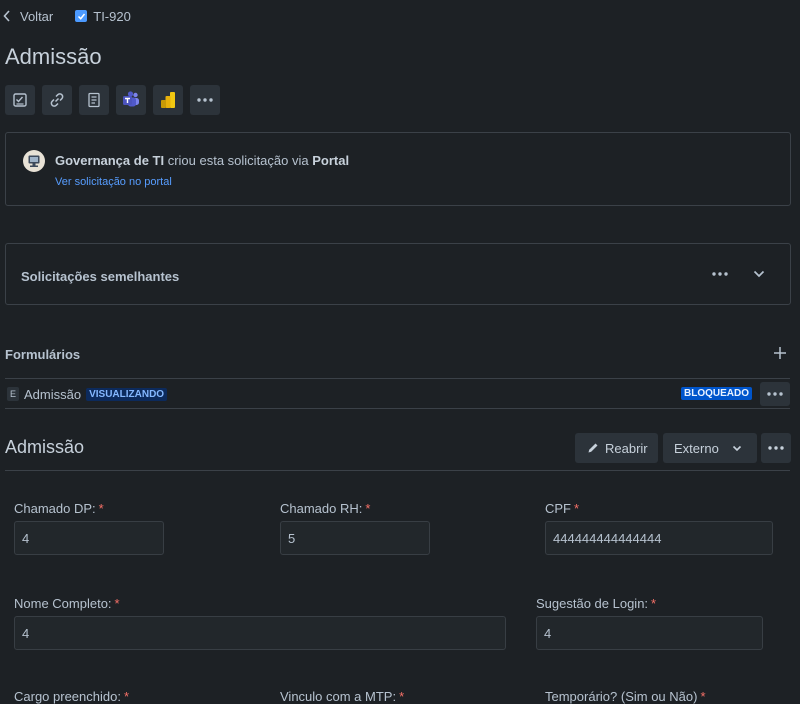  I want to click on chamado-rh-input: 5, so click(355, 538).